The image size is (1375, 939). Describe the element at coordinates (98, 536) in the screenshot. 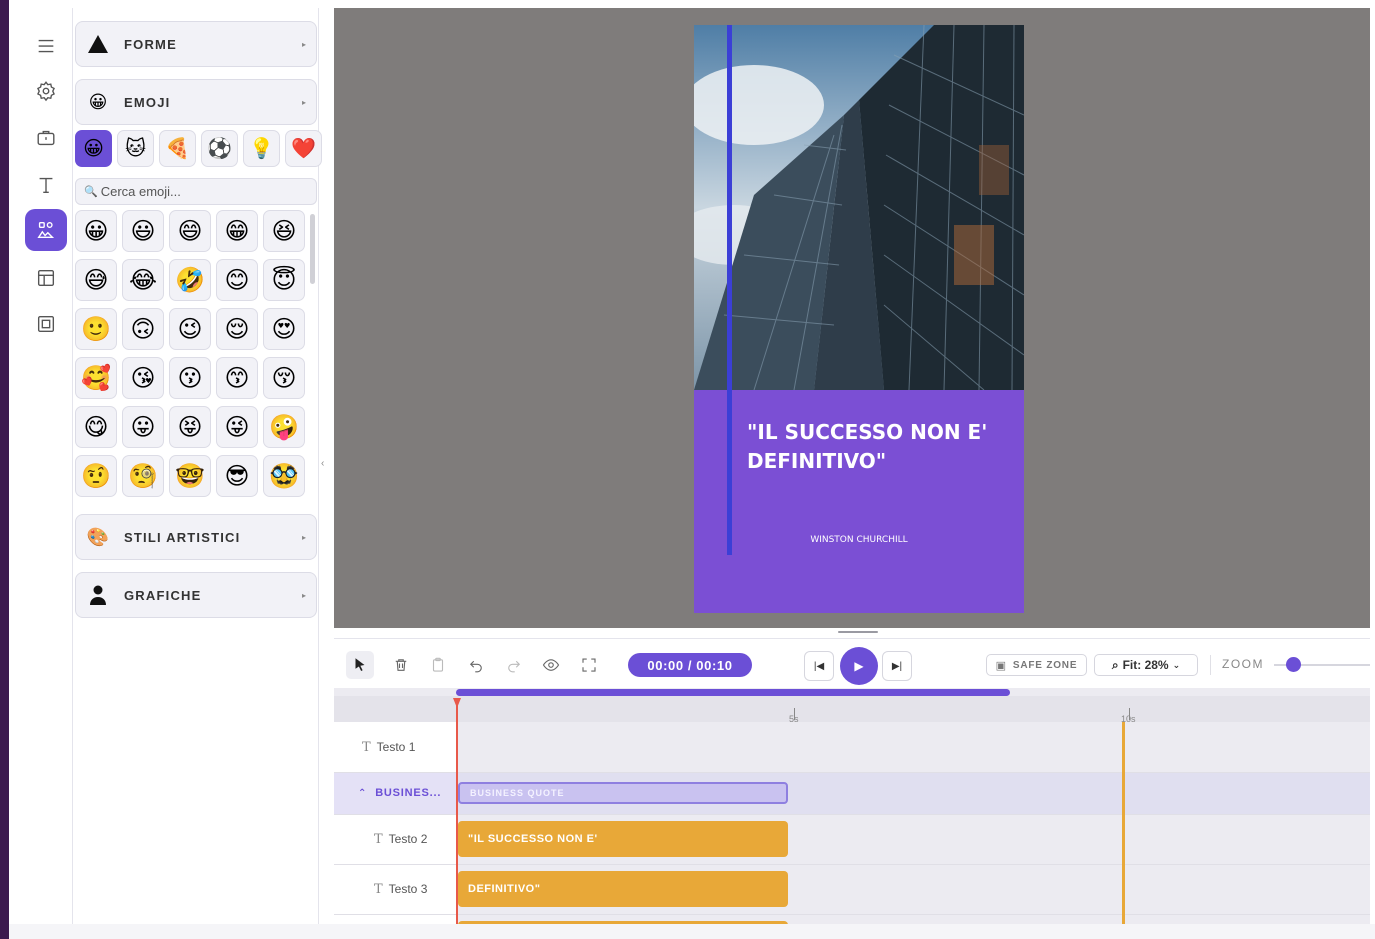

I see `palette-icon: 🎨` at that location.